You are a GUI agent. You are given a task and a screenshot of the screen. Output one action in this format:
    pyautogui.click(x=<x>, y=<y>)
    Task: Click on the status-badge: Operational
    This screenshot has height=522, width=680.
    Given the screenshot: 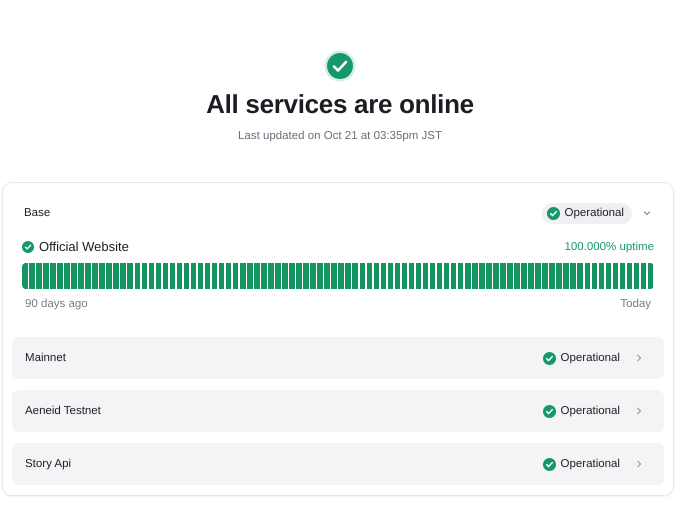 What is the action you would take?
    pyautogui.click(x=587, y=213)
    